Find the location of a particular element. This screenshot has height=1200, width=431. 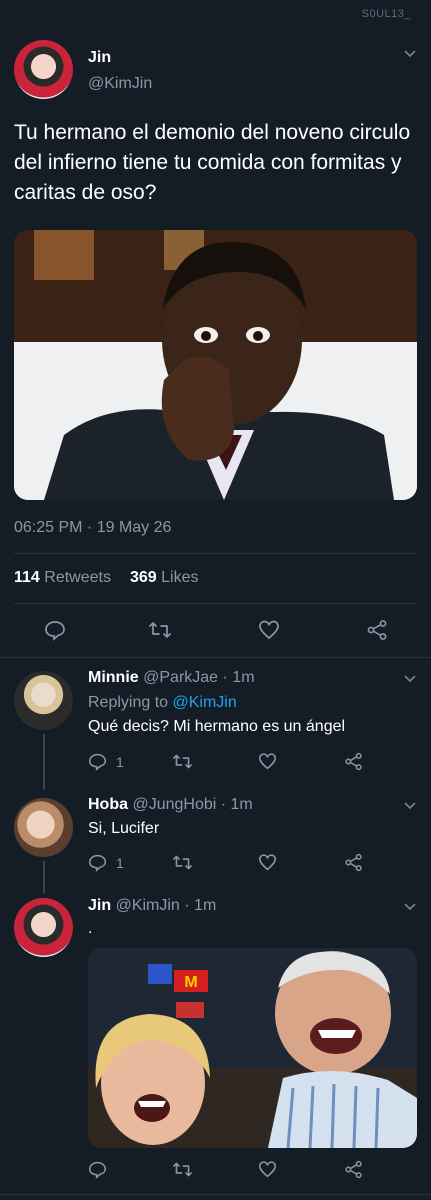

reply-header: Minnie @ParkJae · 1m is located at coordinates (171, 678).